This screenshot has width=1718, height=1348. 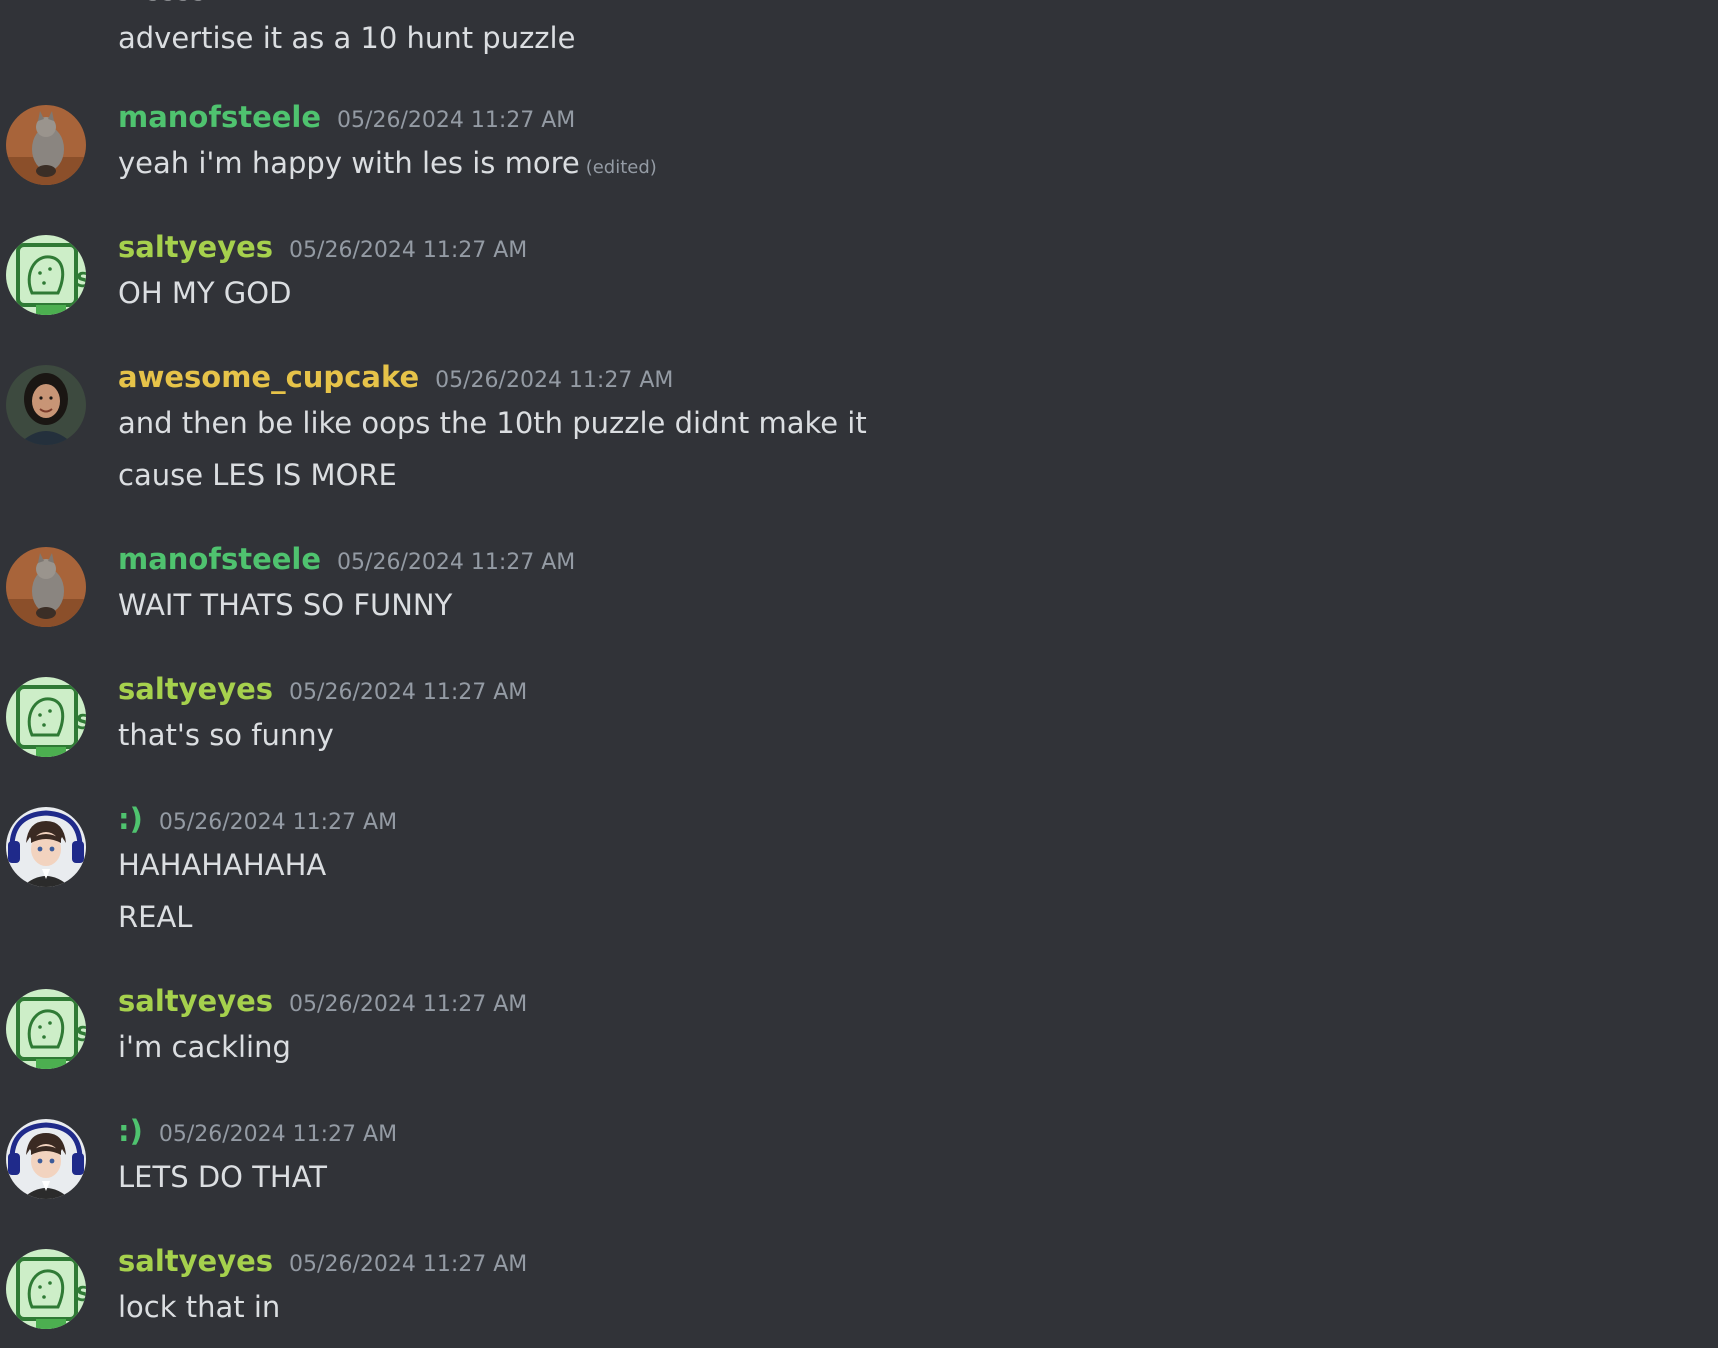 What do you see at coordinates (204, 1047) in the screenshot?
I see `message-text: i'm cackling` at bounding box center [204, 1047].